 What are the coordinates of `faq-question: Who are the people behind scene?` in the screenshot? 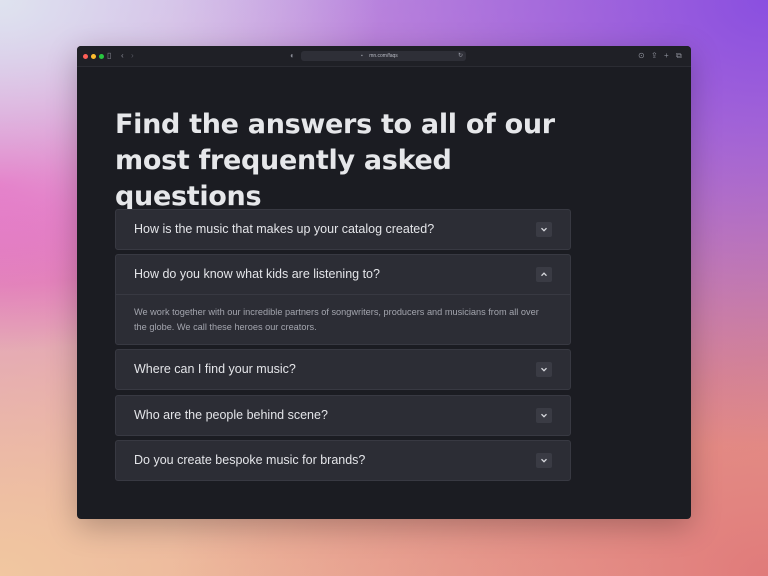 It's located at (231, 415).